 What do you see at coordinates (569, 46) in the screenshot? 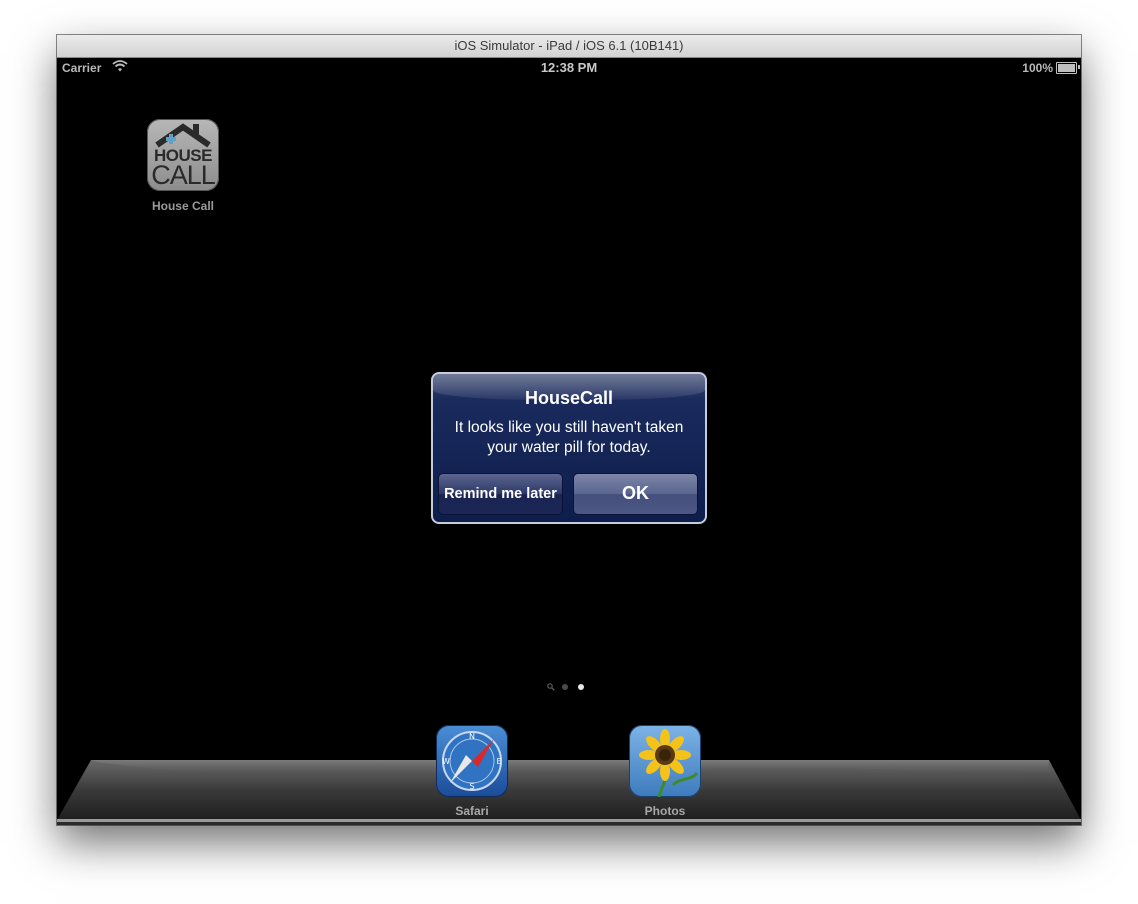
I see `window-title: iOS Simulator - iPad / iOS 6.1 (10B141)` at bounding box center [569, 46].